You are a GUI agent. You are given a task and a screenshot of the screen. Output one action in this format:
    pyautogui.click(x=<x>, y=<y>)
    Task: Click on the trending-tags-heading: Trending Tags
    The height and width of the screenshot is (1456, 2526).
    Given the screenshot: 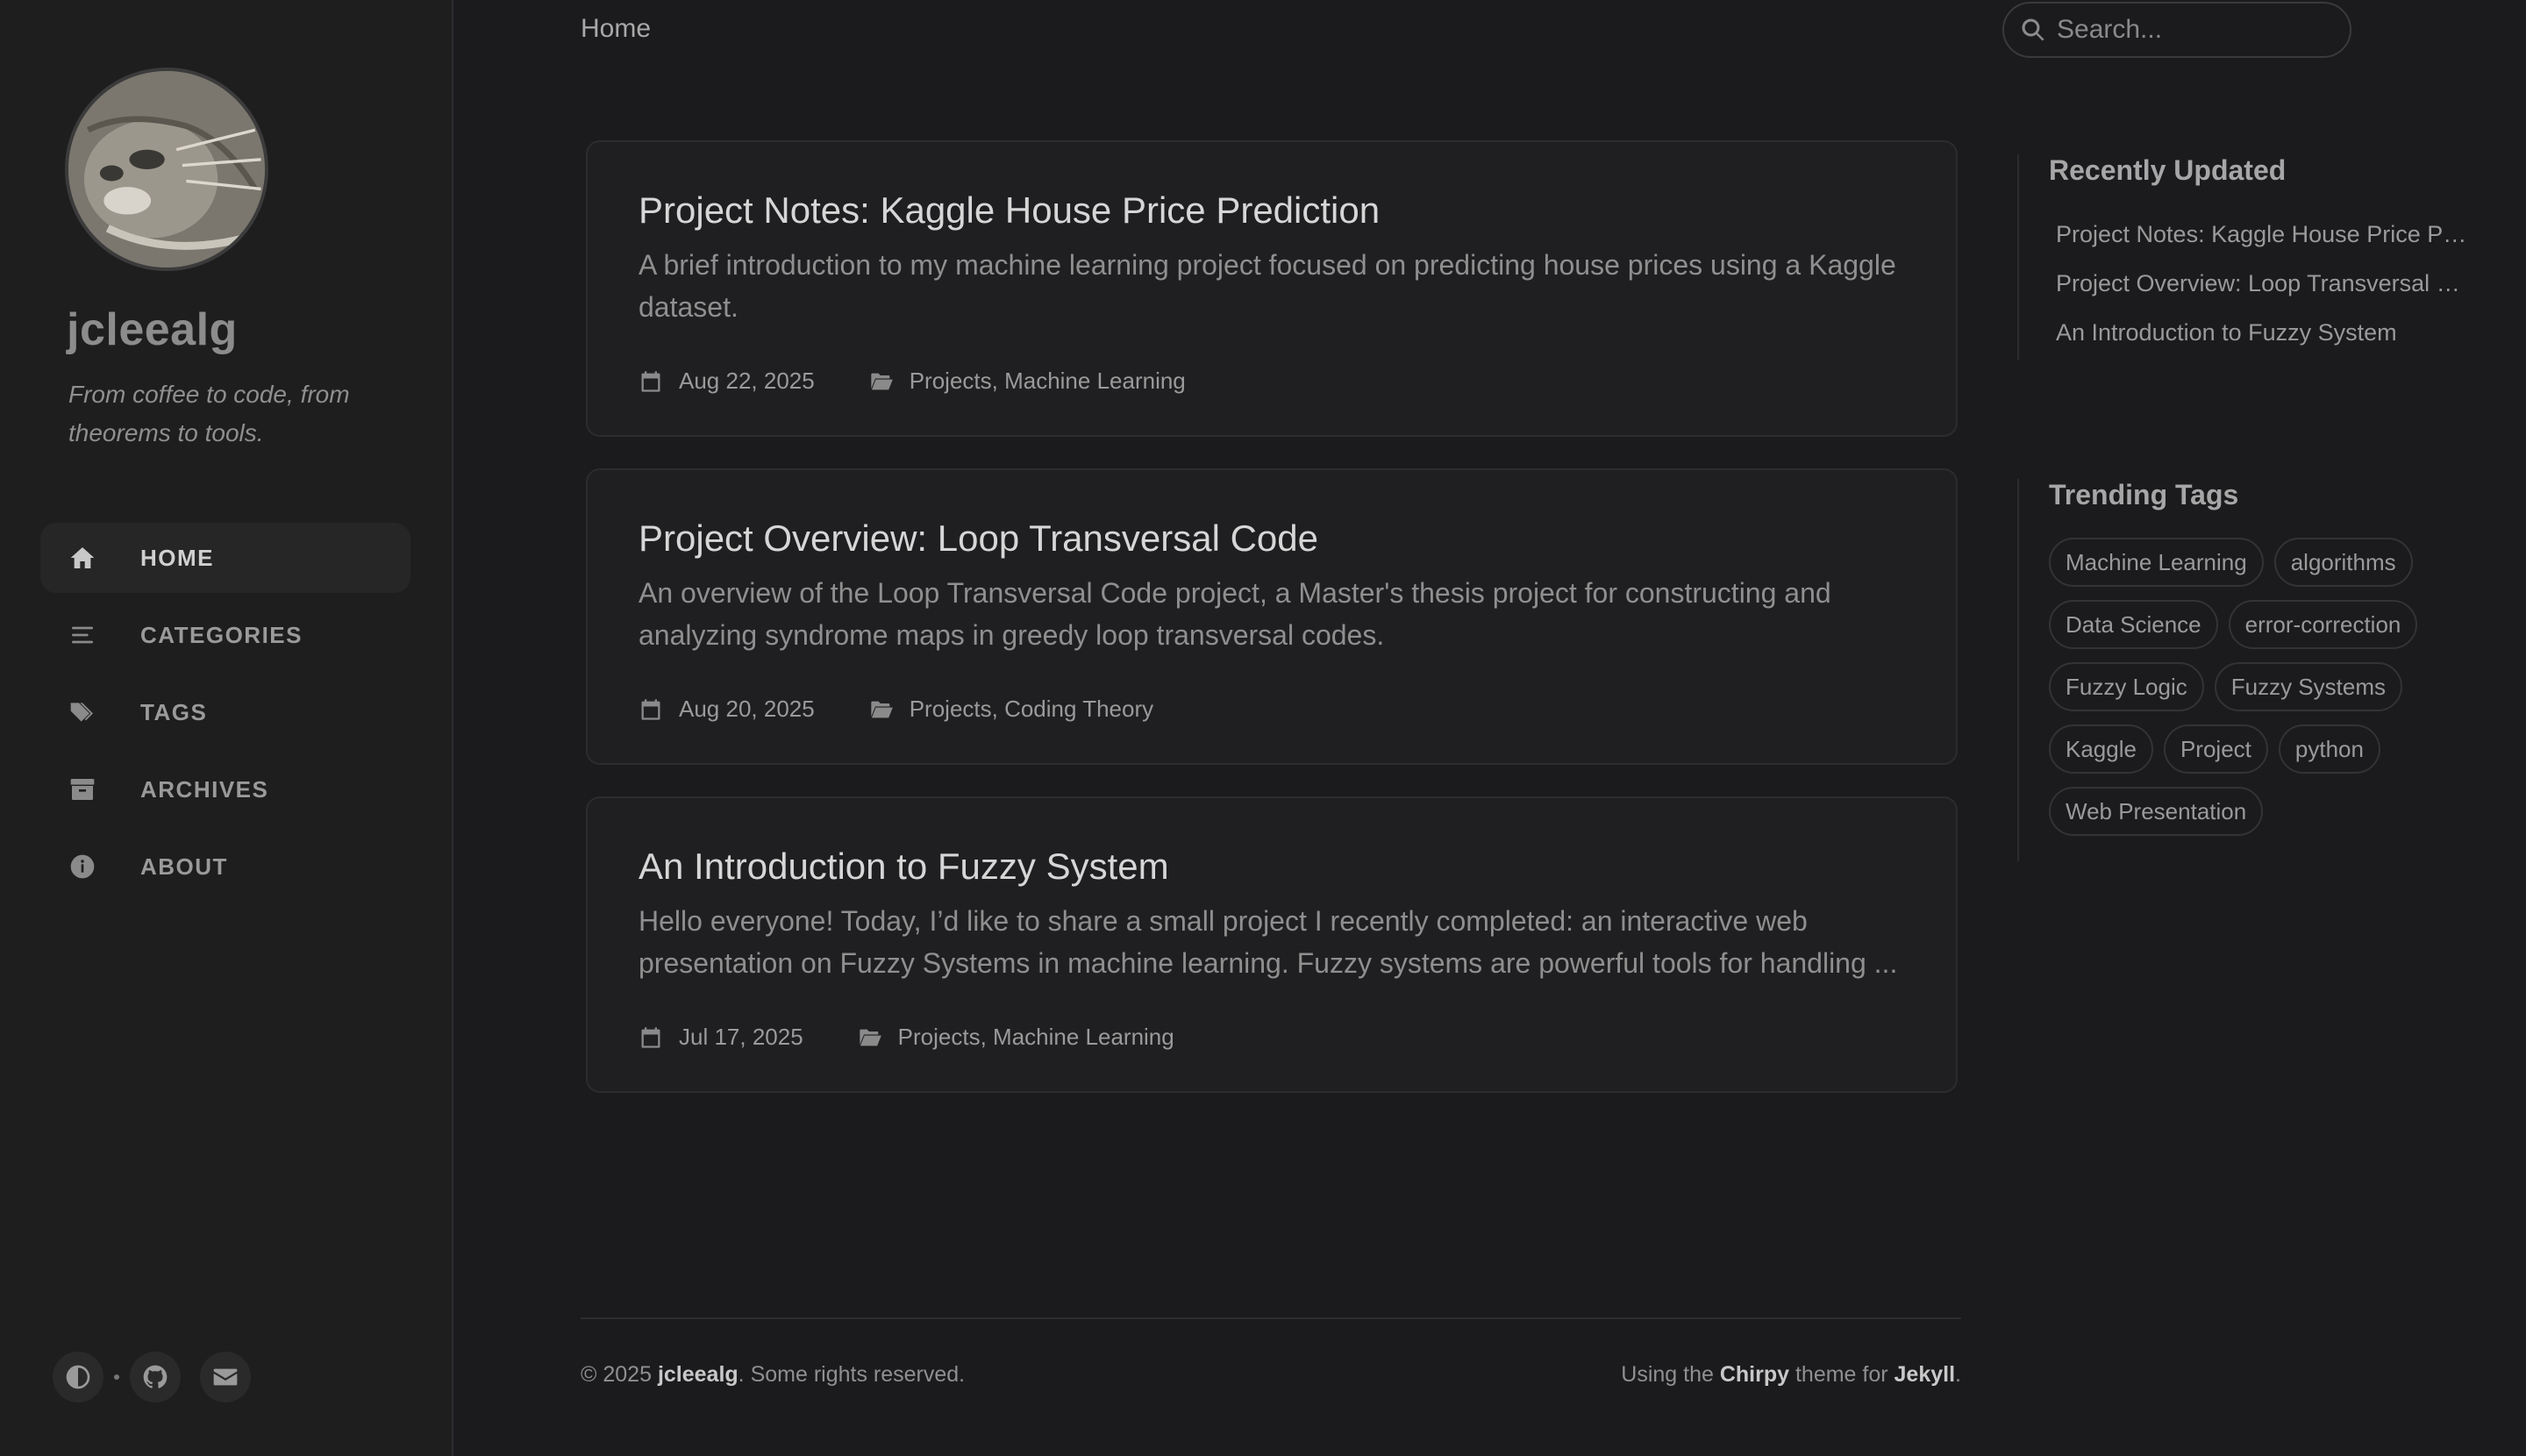 What is the action you would take?
    pyautogui.click(x=2144, y=494)
    